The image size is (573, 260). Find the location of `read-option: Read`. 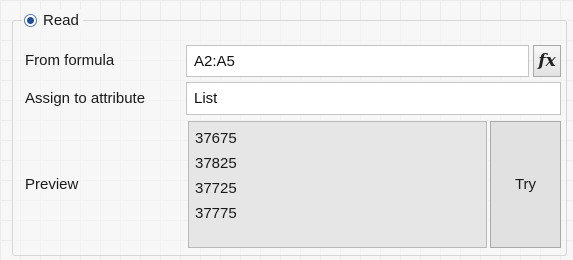

read-option: Read is located at coordinates (52, 20).